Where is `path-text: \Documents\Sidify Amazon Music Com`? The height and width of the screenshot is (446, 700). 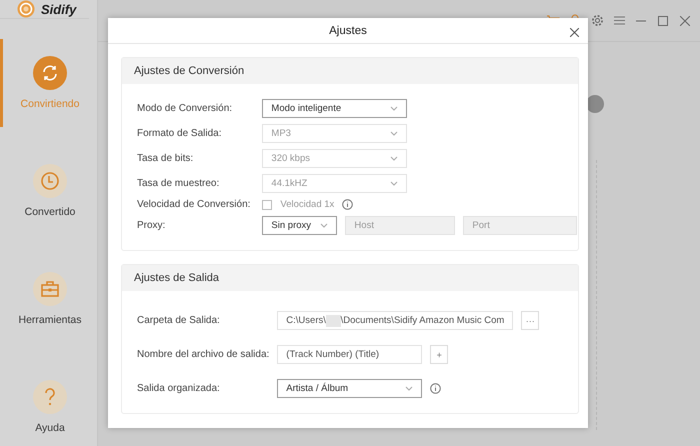
path-text: \Documents\Sidify Amazon Music Com is located at coordinates (422, 320).